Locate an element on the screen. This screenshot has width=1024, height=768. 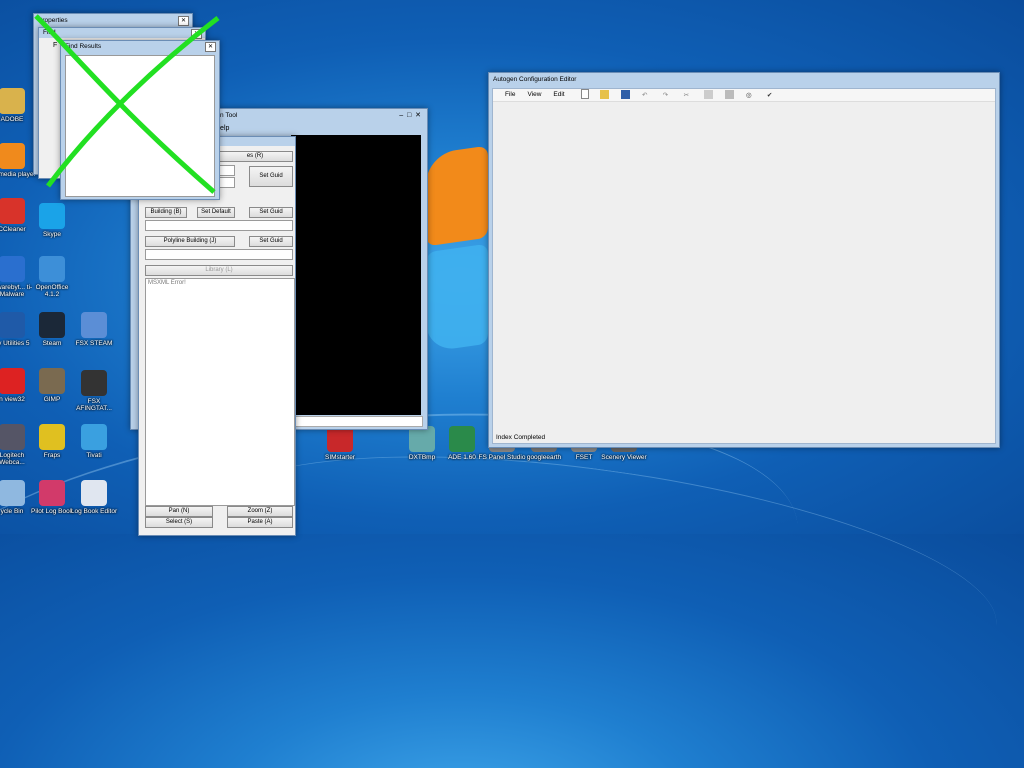
toolbar: ↶ ↷ ✂ ◎ ✔ is located at coordinates (683, 94).